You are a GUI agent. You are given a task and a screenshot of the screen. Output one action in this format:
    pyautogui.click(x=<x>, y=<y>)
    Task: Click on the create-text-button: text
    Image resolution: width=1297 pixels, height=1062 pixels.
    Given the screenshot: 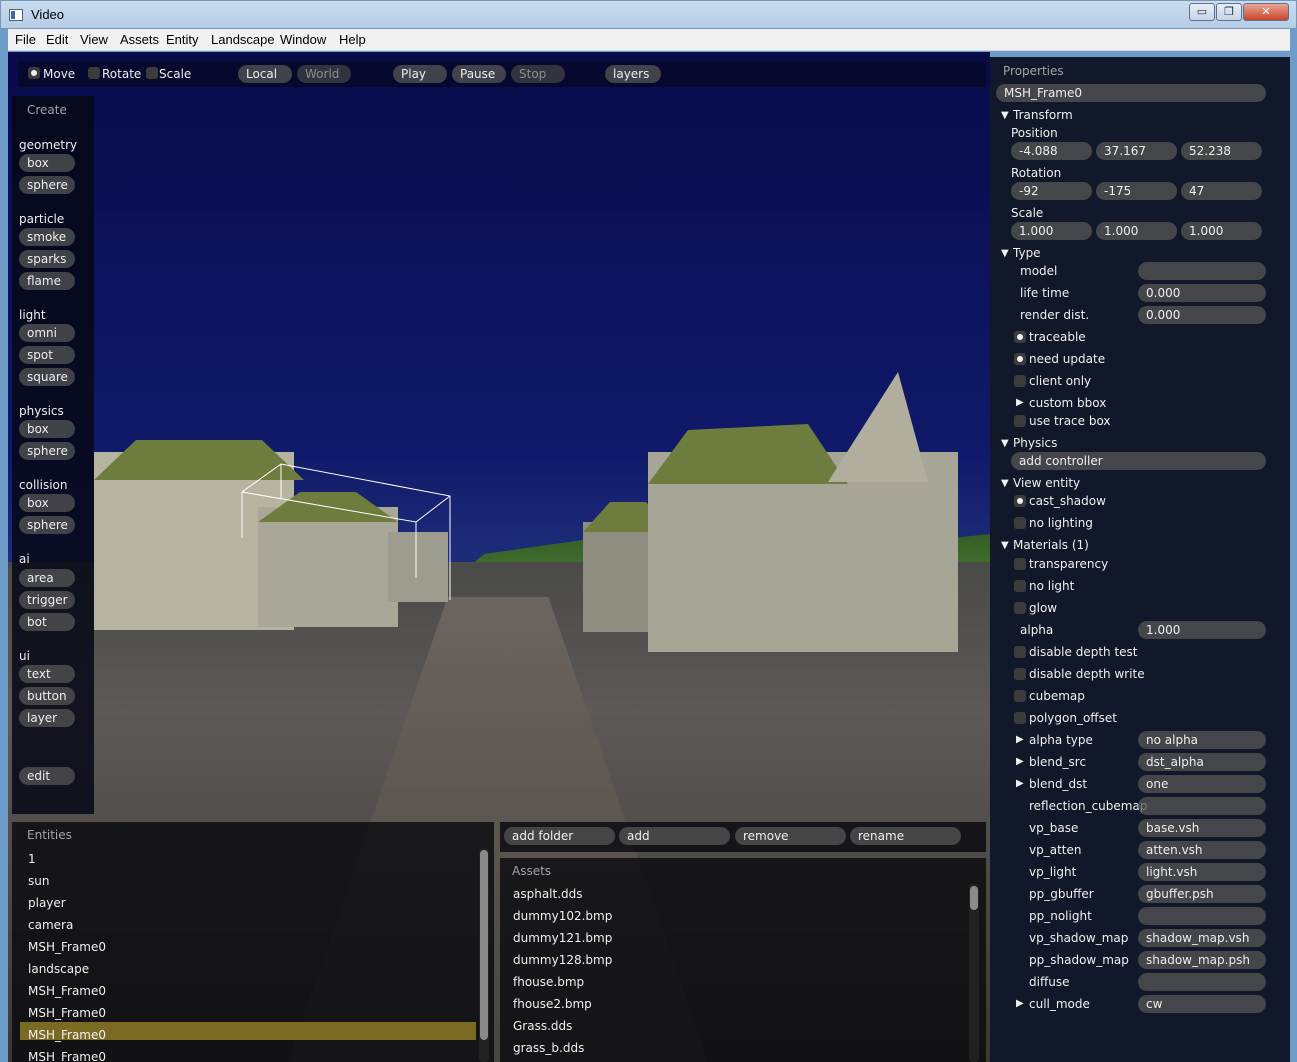 What is the action you would take?
    pyautogui.click(x=47, y=674)
    